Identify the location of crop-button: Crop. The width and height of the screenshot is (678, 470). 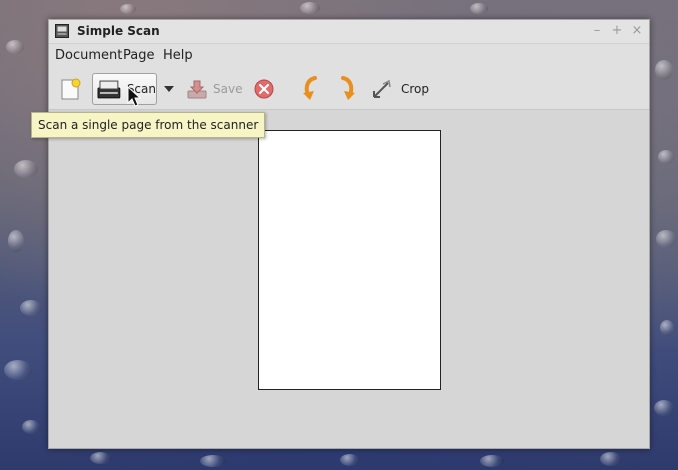
(402, 89).